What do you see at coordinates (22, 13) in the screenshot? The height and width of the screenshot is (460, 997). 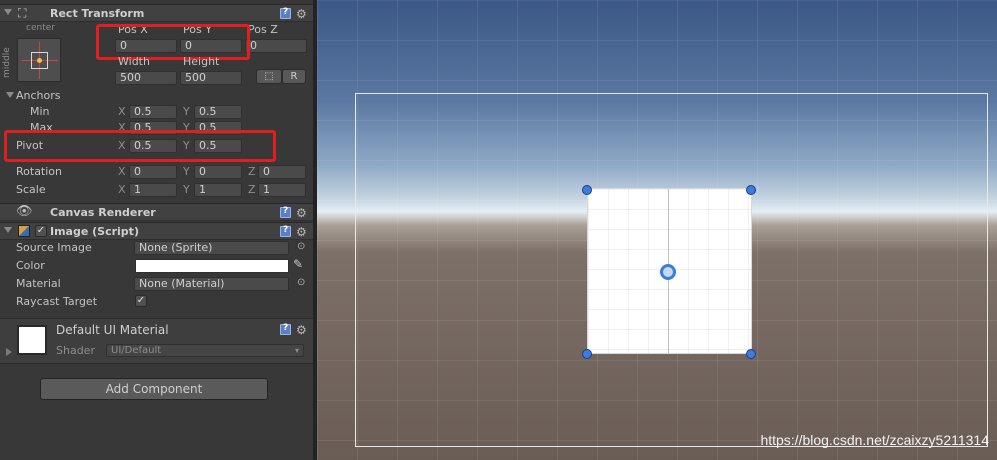 I see `rect-transform-icon: ⛶` at bounding box center [22, 13].